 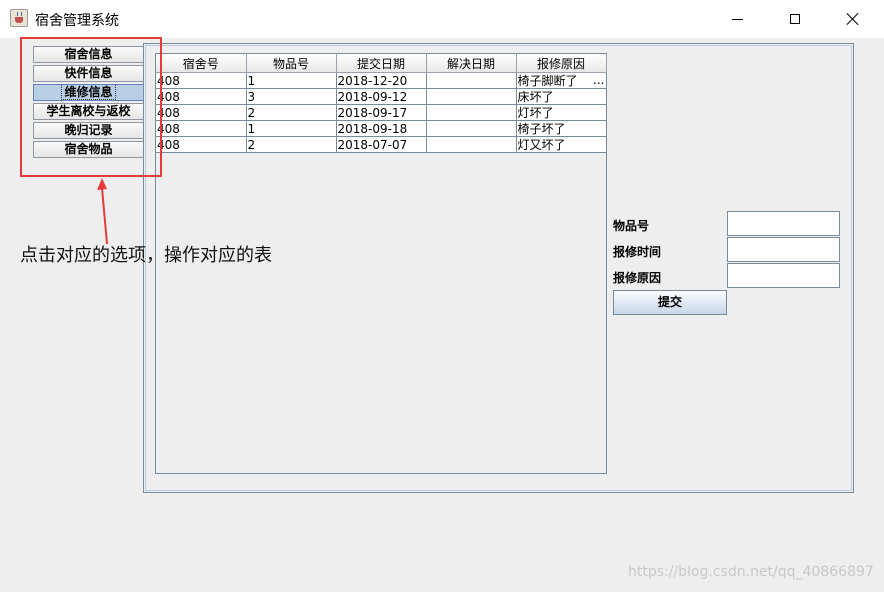 What do you see at coordinates (102, 211) in the screenshot?
I see `annotation-arrow-icon` at bounding box center [102, 211].